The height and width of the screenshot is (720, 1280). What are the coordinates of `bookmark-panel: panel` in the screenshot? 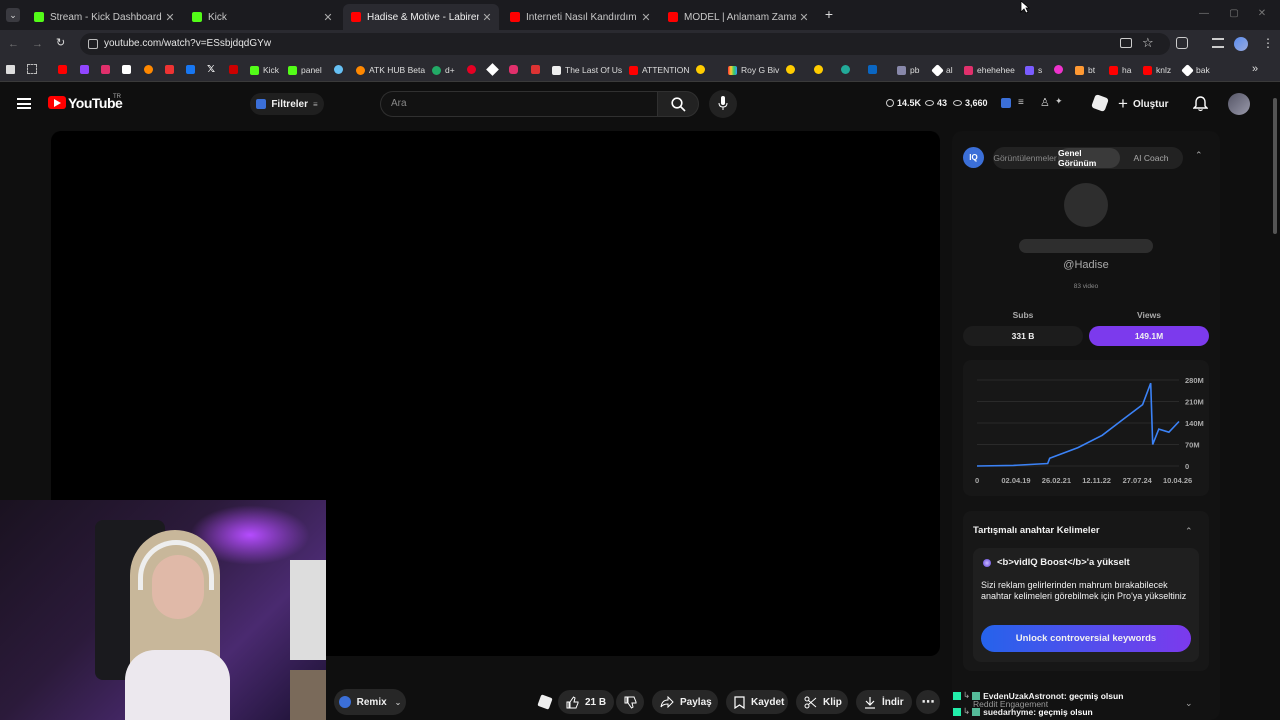 It's located at (305, 70).